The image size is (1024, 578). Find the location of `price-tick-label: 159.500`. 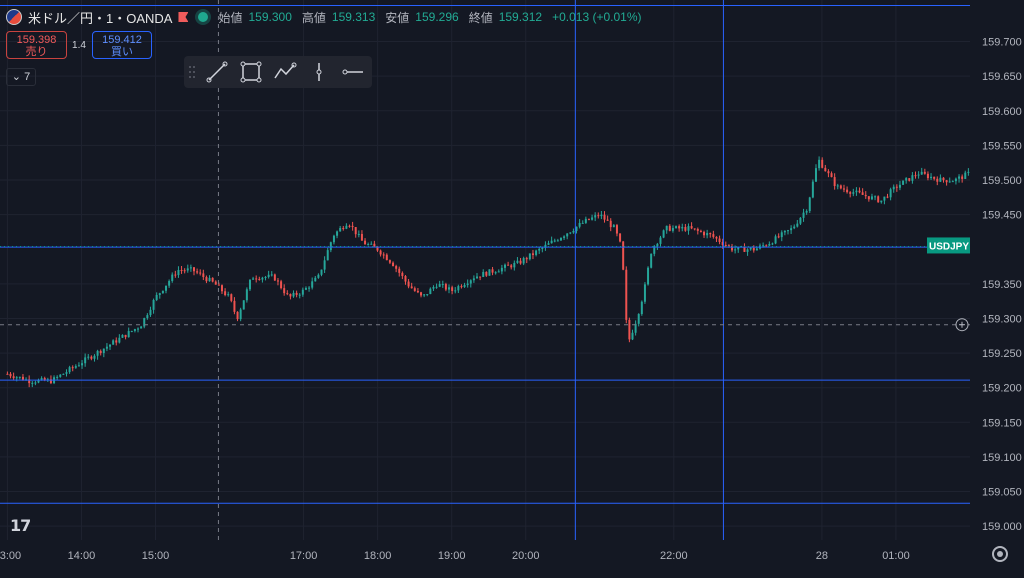

price-tick-label: 159.500 is located at coordinates (1002, 181).